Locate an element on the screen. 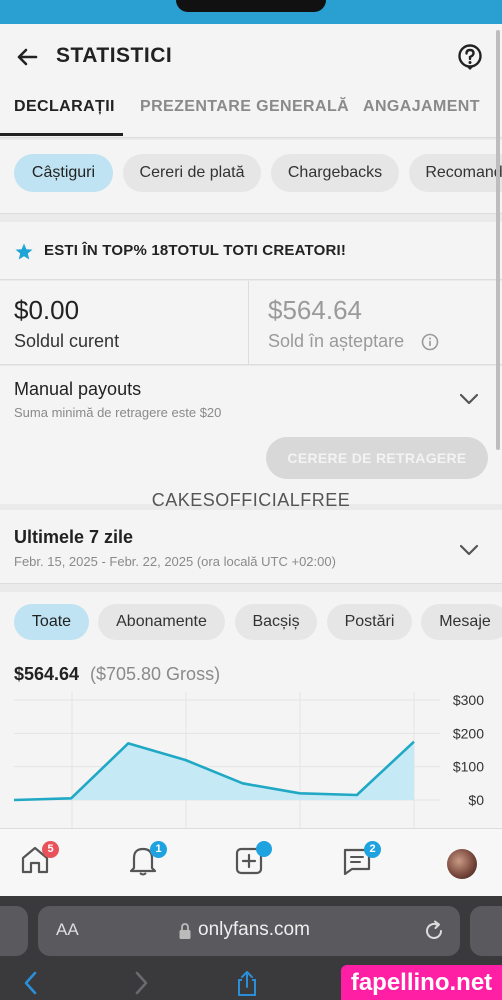 This screenshot has width=502, height=1000. top-creator-banner: ESTI ÎN TOP% 18TOTUL TOTI CREATORI! is located at coordinates (251, 251).